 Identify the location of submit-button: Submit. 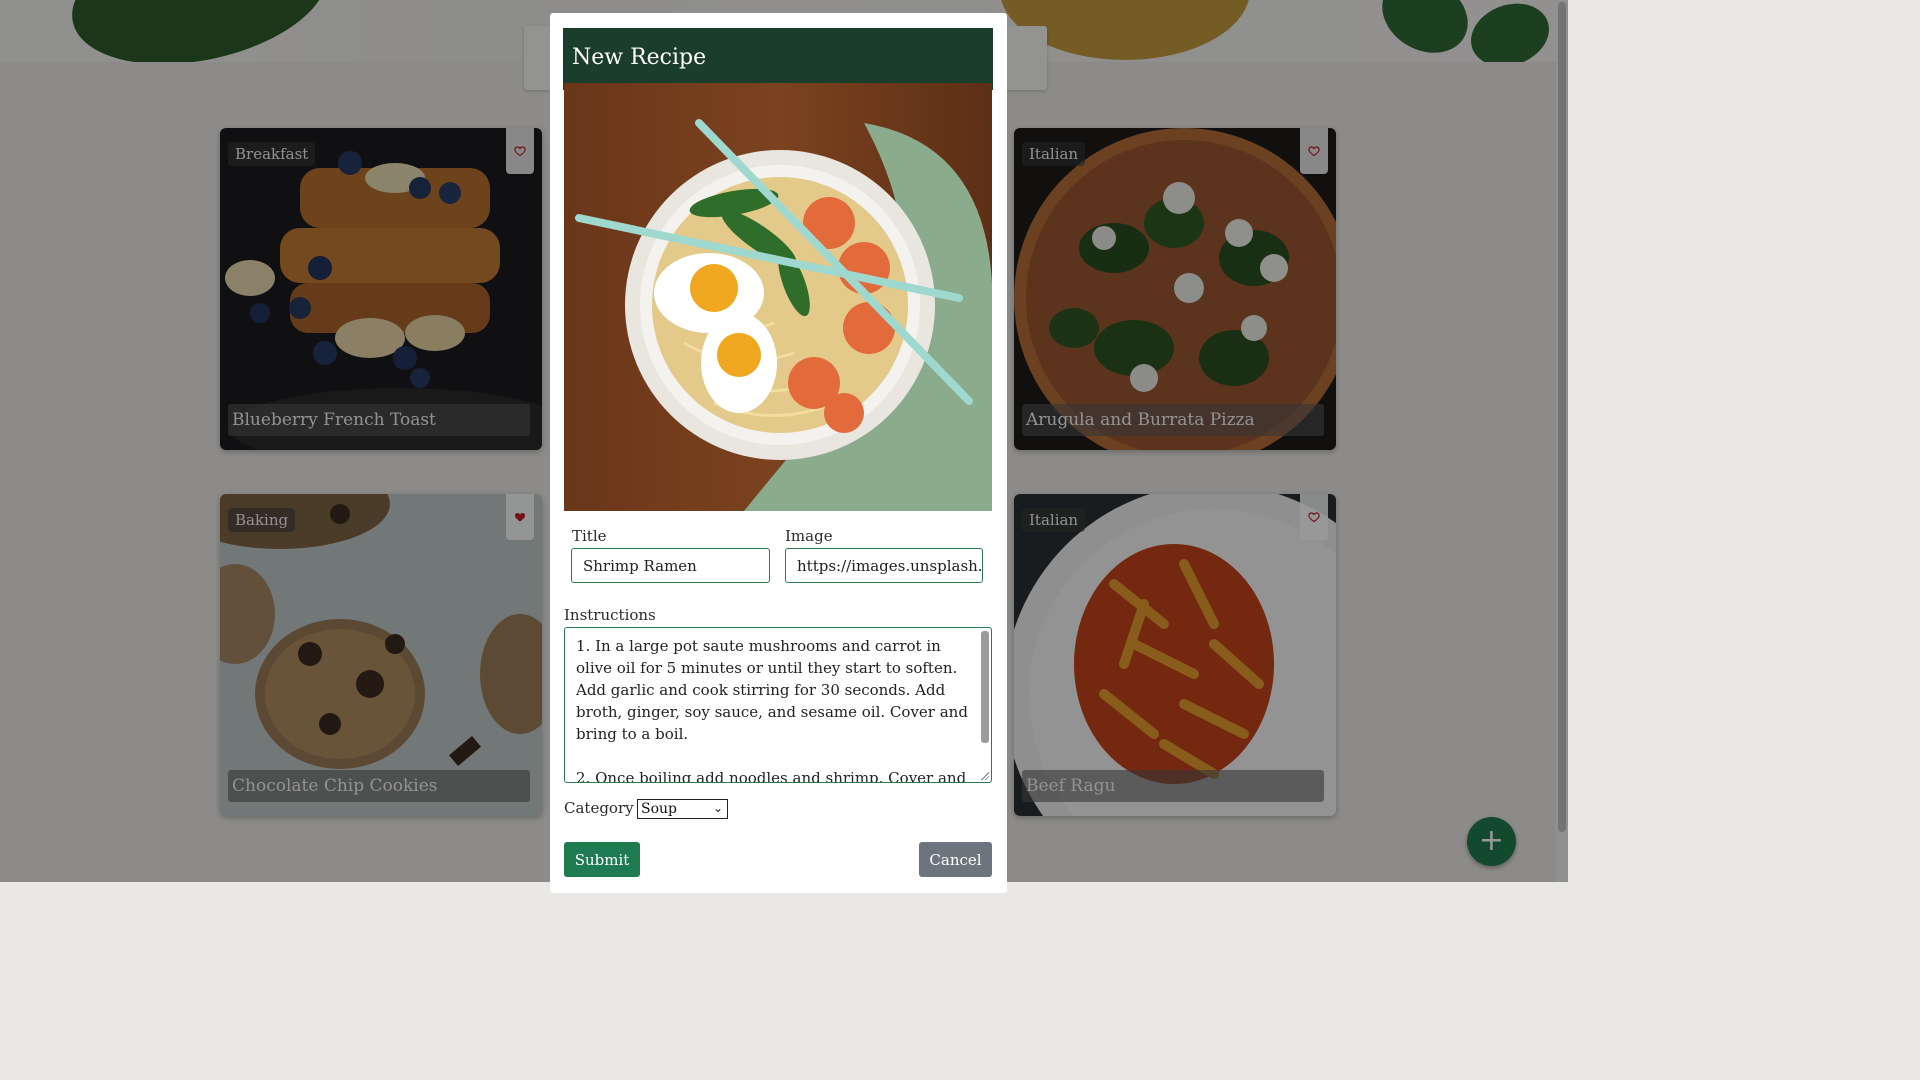
(602, 859).